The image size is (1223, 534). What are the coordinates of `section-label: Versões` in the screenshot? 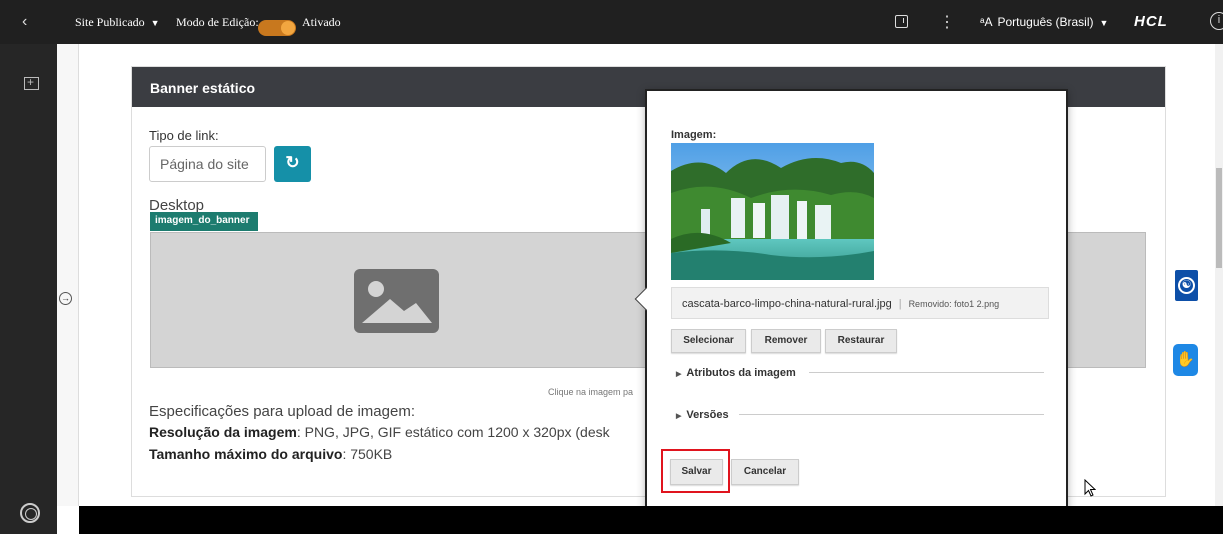 It's located at (707, 415).